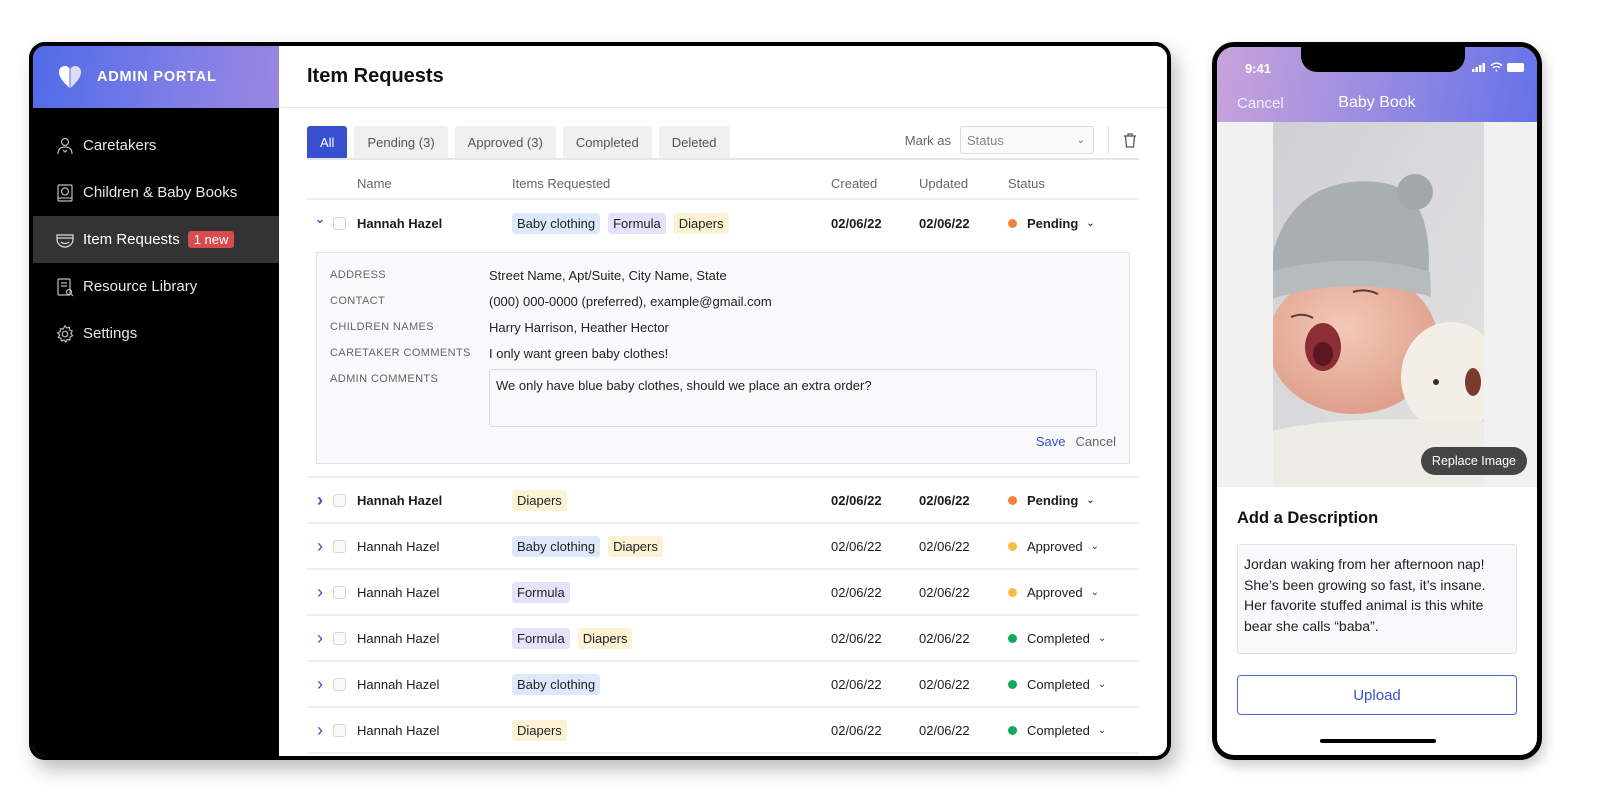  Describe the element at coordinates (694, 142) in the screenshot. I see `tab-deleted: Deleted` at that location.